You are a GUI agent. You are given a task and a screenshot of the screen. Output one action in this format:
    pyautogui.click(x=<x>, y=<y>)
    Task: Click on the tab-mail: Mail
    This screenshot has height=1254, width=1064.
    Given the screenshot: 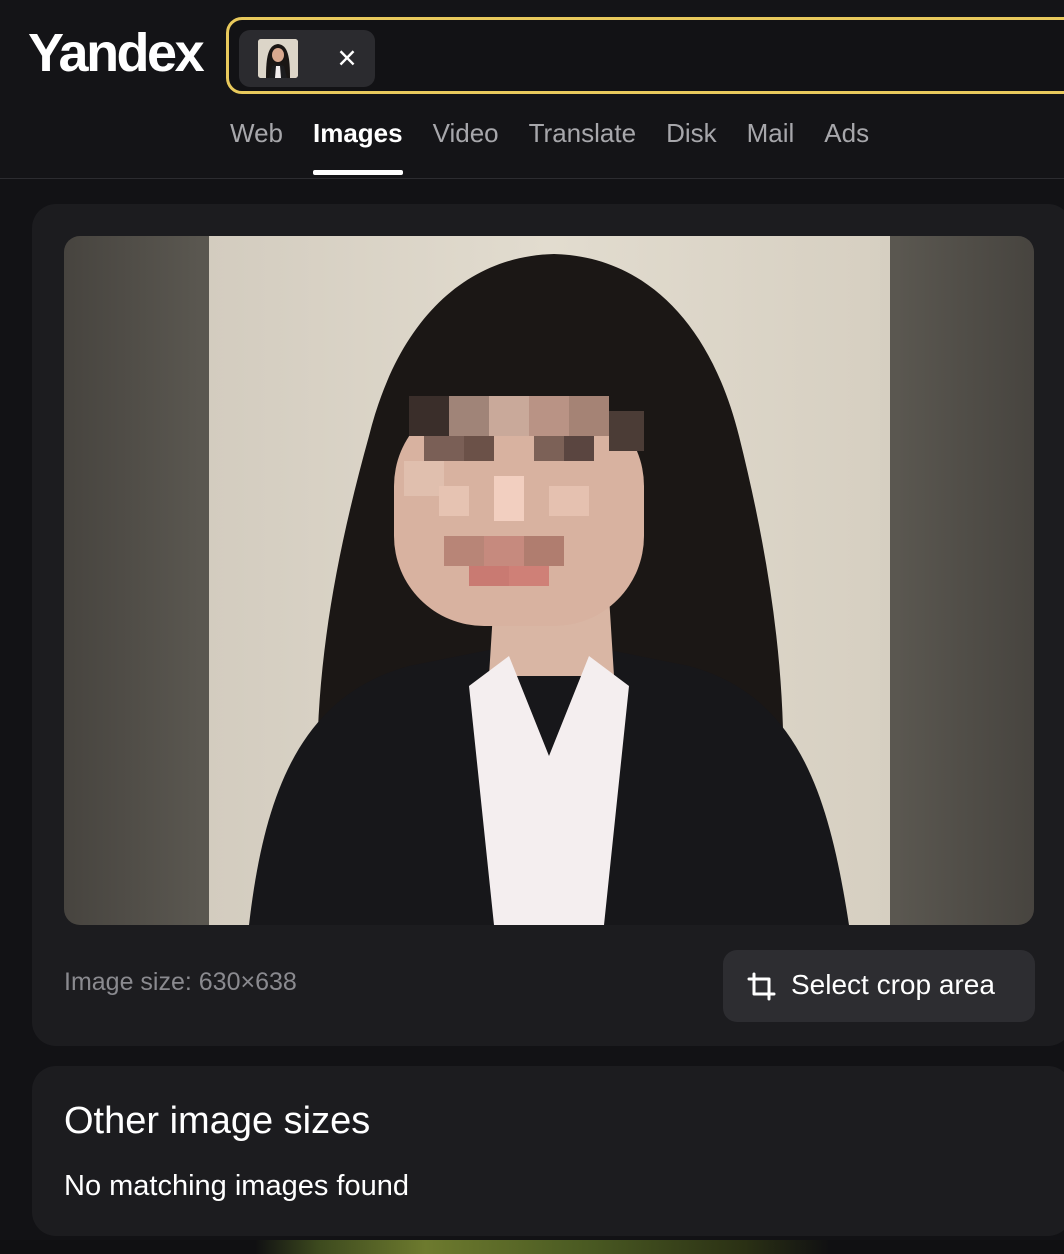 What is the action you would take?
    pyautogui.click(x=771, y=147)
    